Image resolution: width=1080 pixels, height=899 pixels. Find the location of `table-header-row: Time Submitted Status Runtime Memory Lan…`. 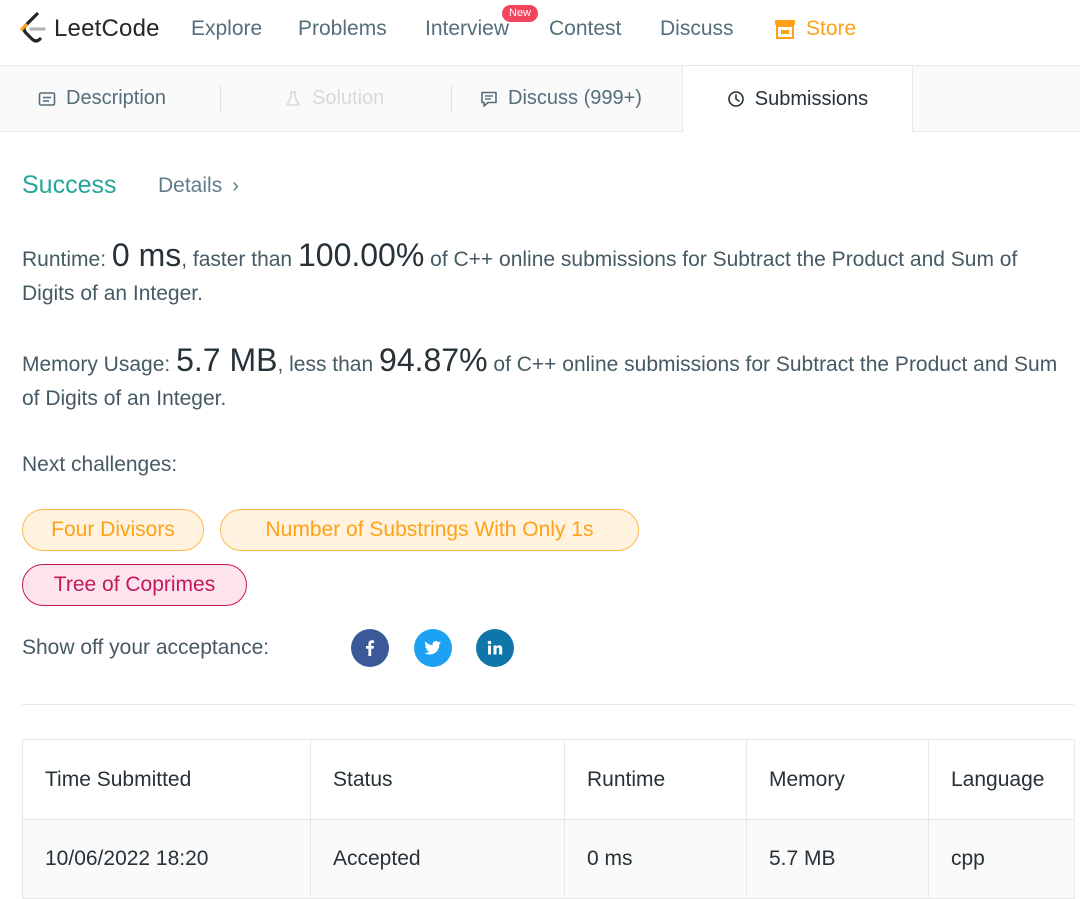

table-header-row: Time Submitted Status Runtime Memory Lan… is located at coordinates (548, 779).